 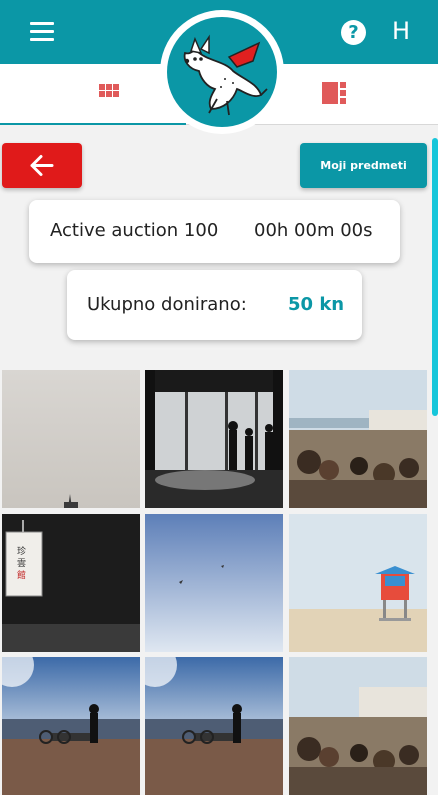 I want to click on list-view-icon, so click(x=334, y=93).